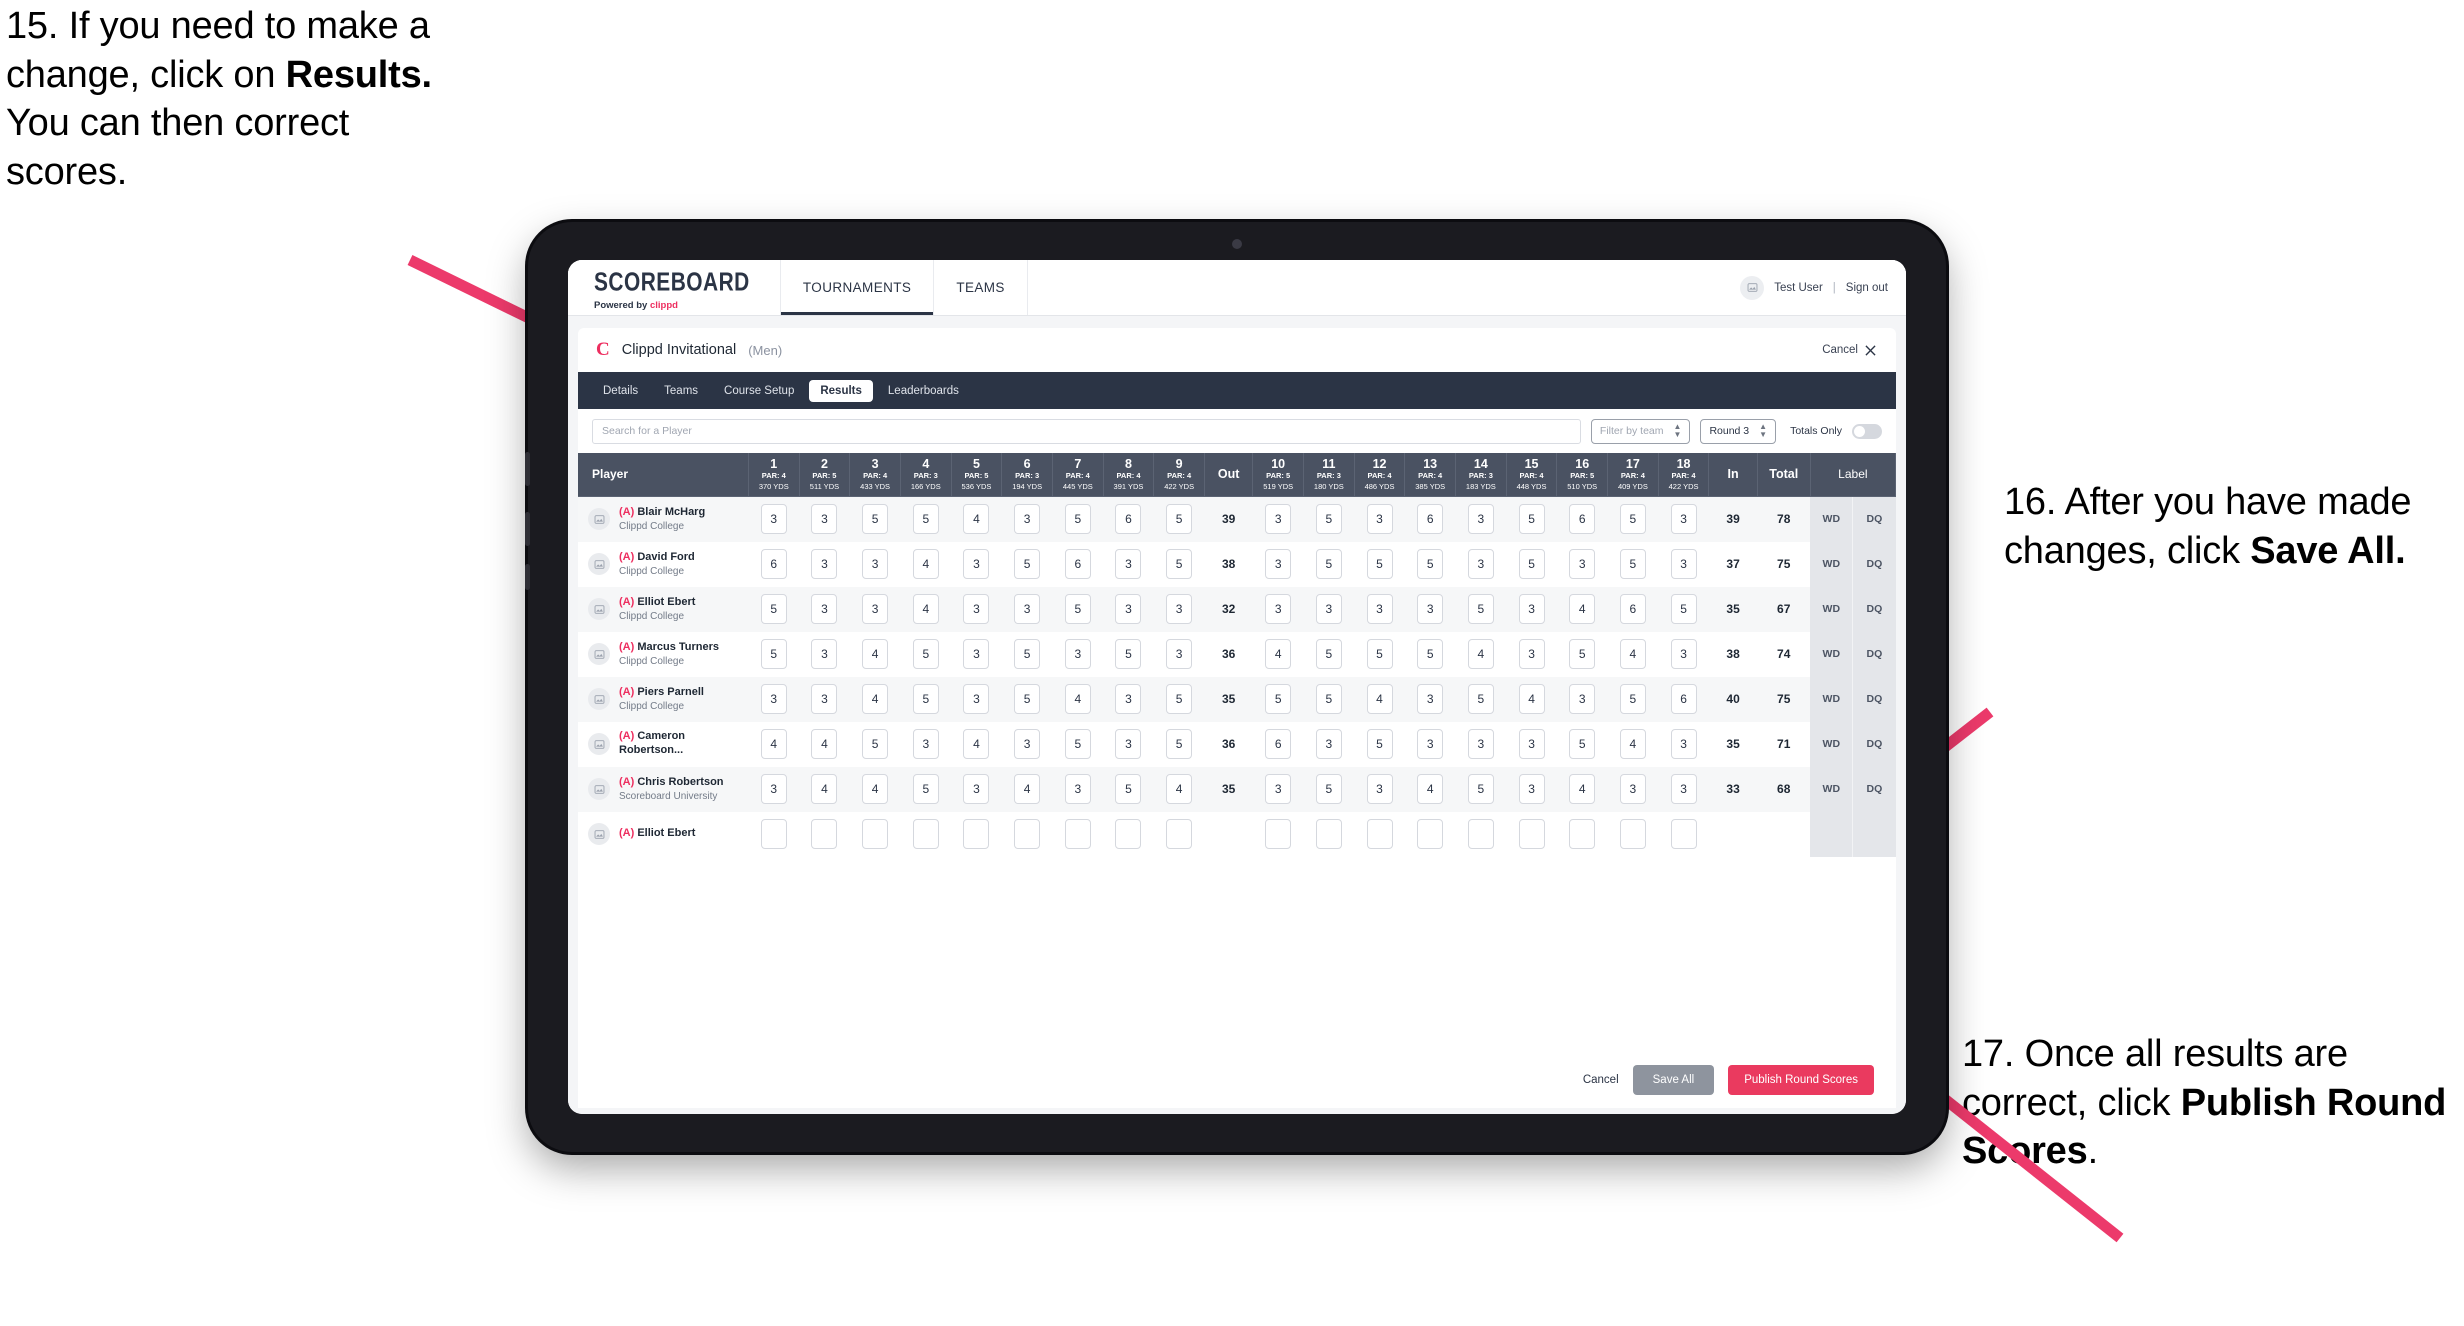 The width and height of the screenshot is (2464, 1326). Describe the element at coordinates (620, 391) in the screenshot. I see `tab-details: Details` at that location.